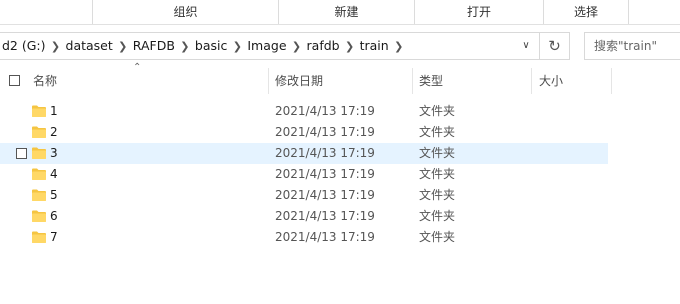  I want to click on refresh-icon: ↻, so click(554, 46).